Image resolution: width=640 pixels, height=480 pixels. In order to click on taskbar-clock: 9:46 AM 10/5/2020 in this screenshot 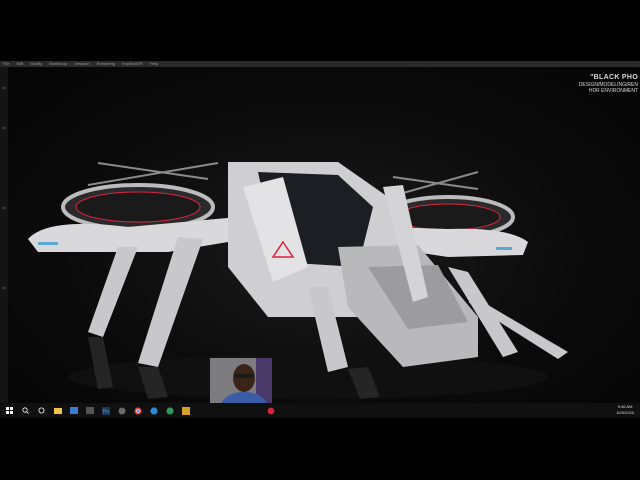, I will do `click(625, 410)`.